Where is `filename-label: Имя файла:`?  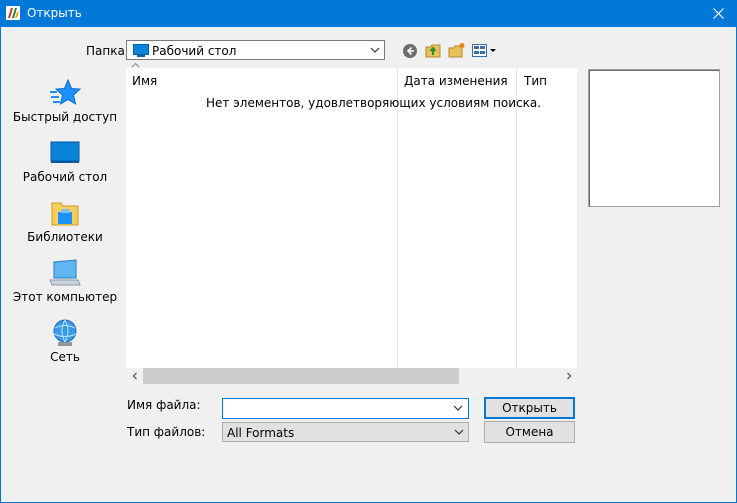 filename-label: Имя файла: is located at coordinates (164, 405).